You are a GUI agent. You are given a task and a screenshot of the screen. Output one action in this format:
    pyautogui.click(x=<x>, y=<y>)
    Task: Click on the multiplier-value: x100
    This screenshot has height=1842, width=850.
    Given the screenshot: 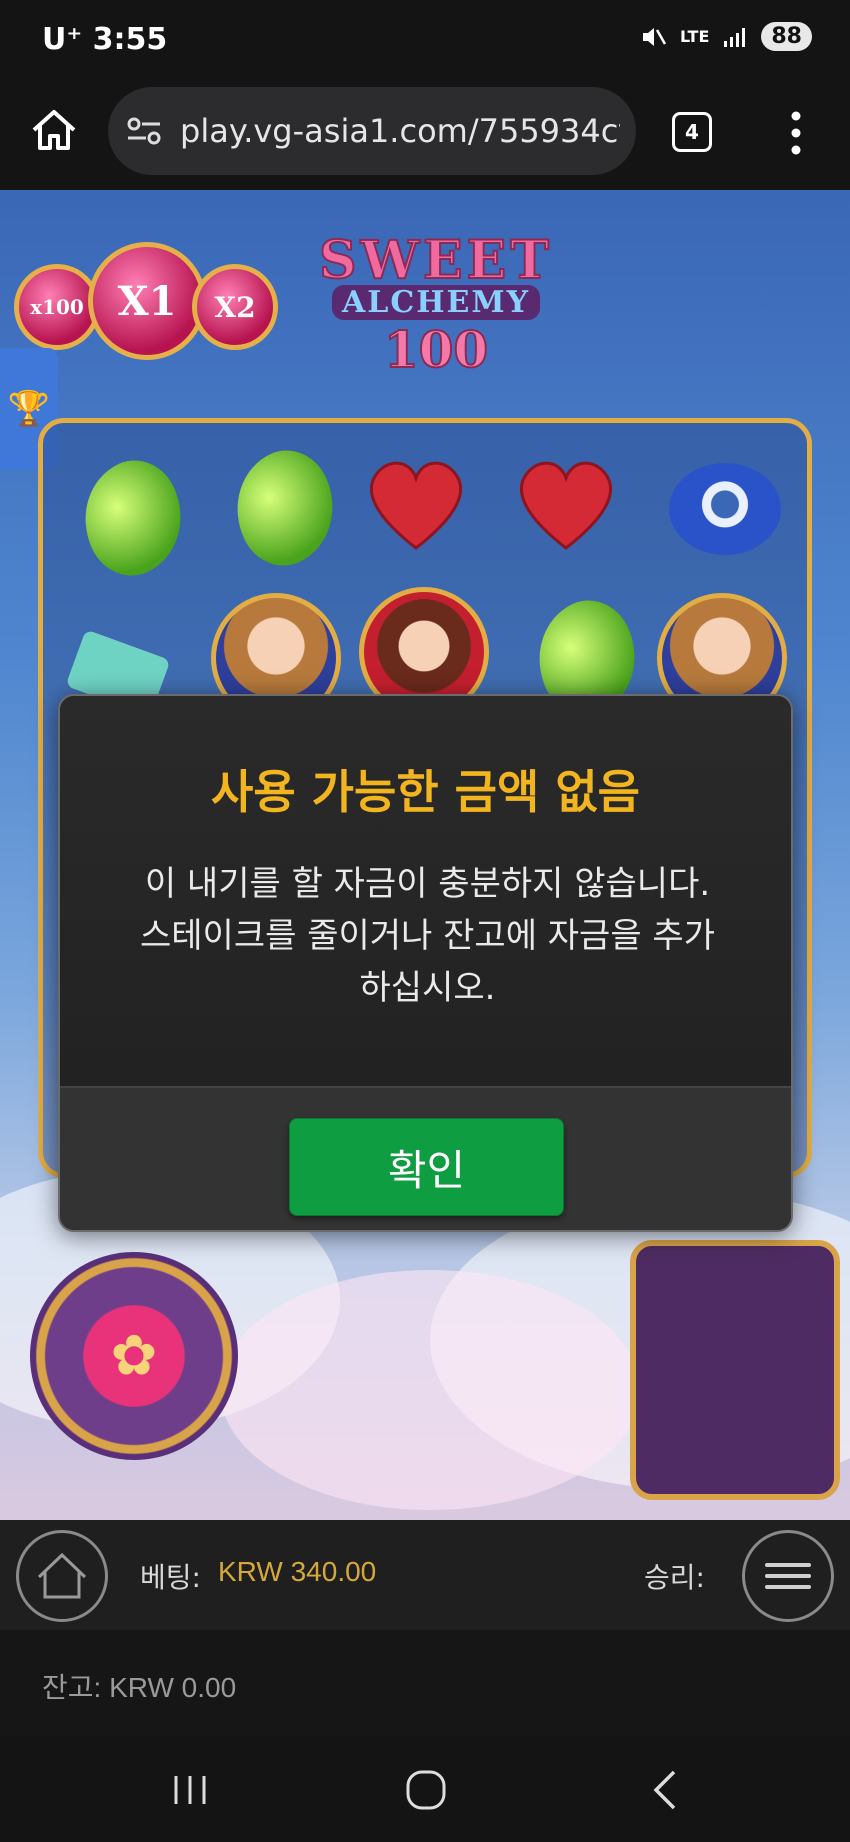 What is the action you would take?
    pyautogui.click(x=57, y=307)
    